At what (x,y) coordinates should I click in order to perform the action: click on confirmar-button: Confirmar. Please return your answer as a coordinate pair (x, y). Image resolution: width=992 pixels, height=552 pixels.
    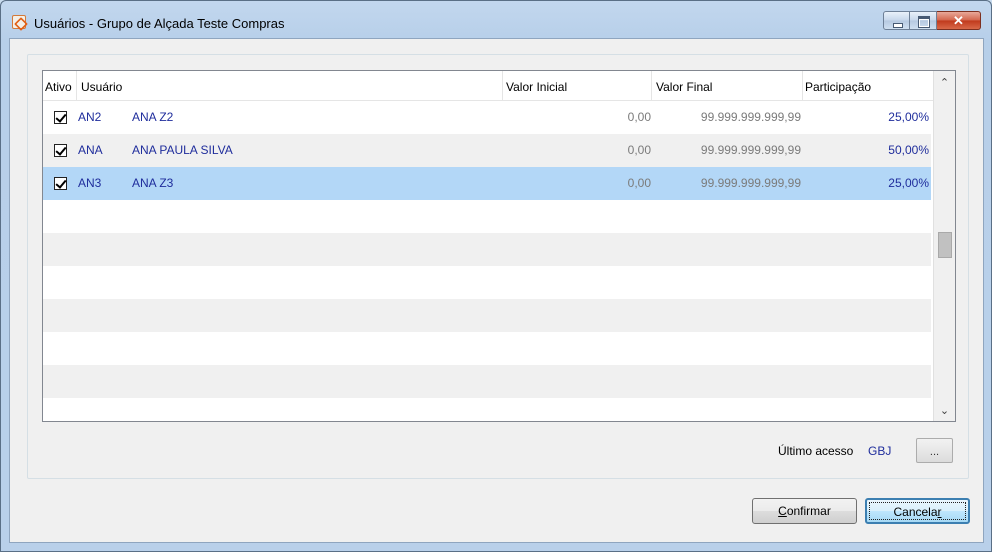
    Looking at the image, I should click on (804, 511).